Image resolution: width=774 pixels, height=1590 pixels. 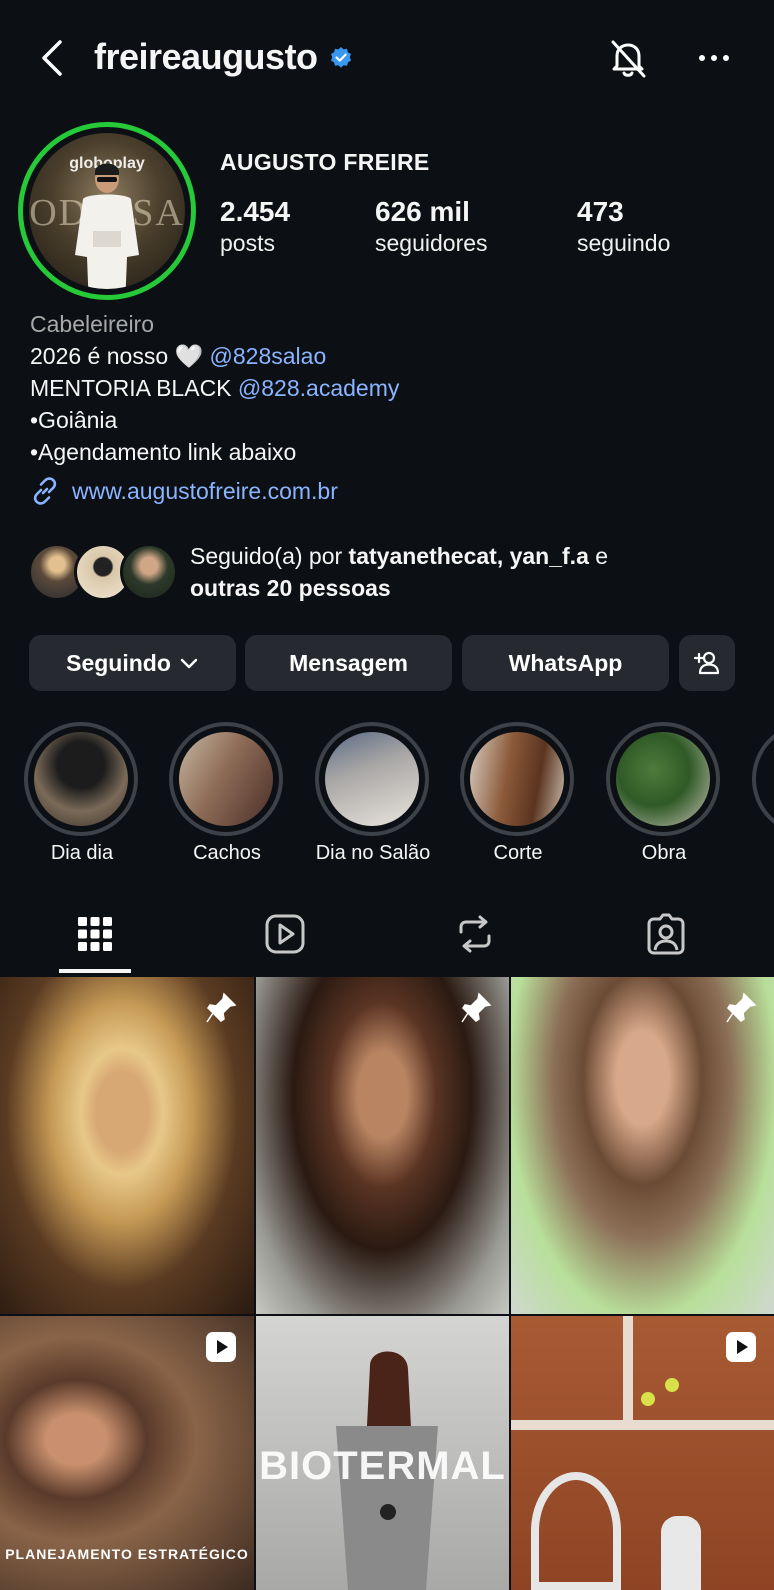 I want to click on highlight-cachos: Cachos, so click(x=227, y=793).